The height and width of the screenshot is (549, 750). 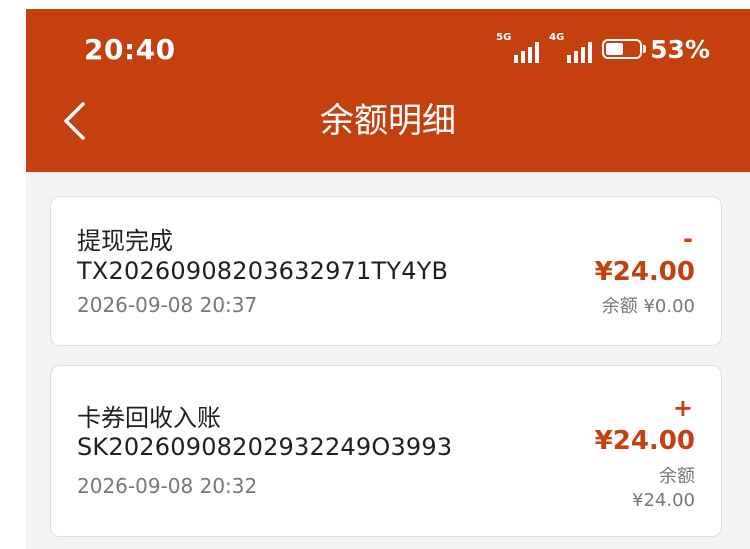 What do you see at coordinates (557, 37) in the screenshot?
I see `signal-4g-label: 4G` at bounding box center [557, 37].